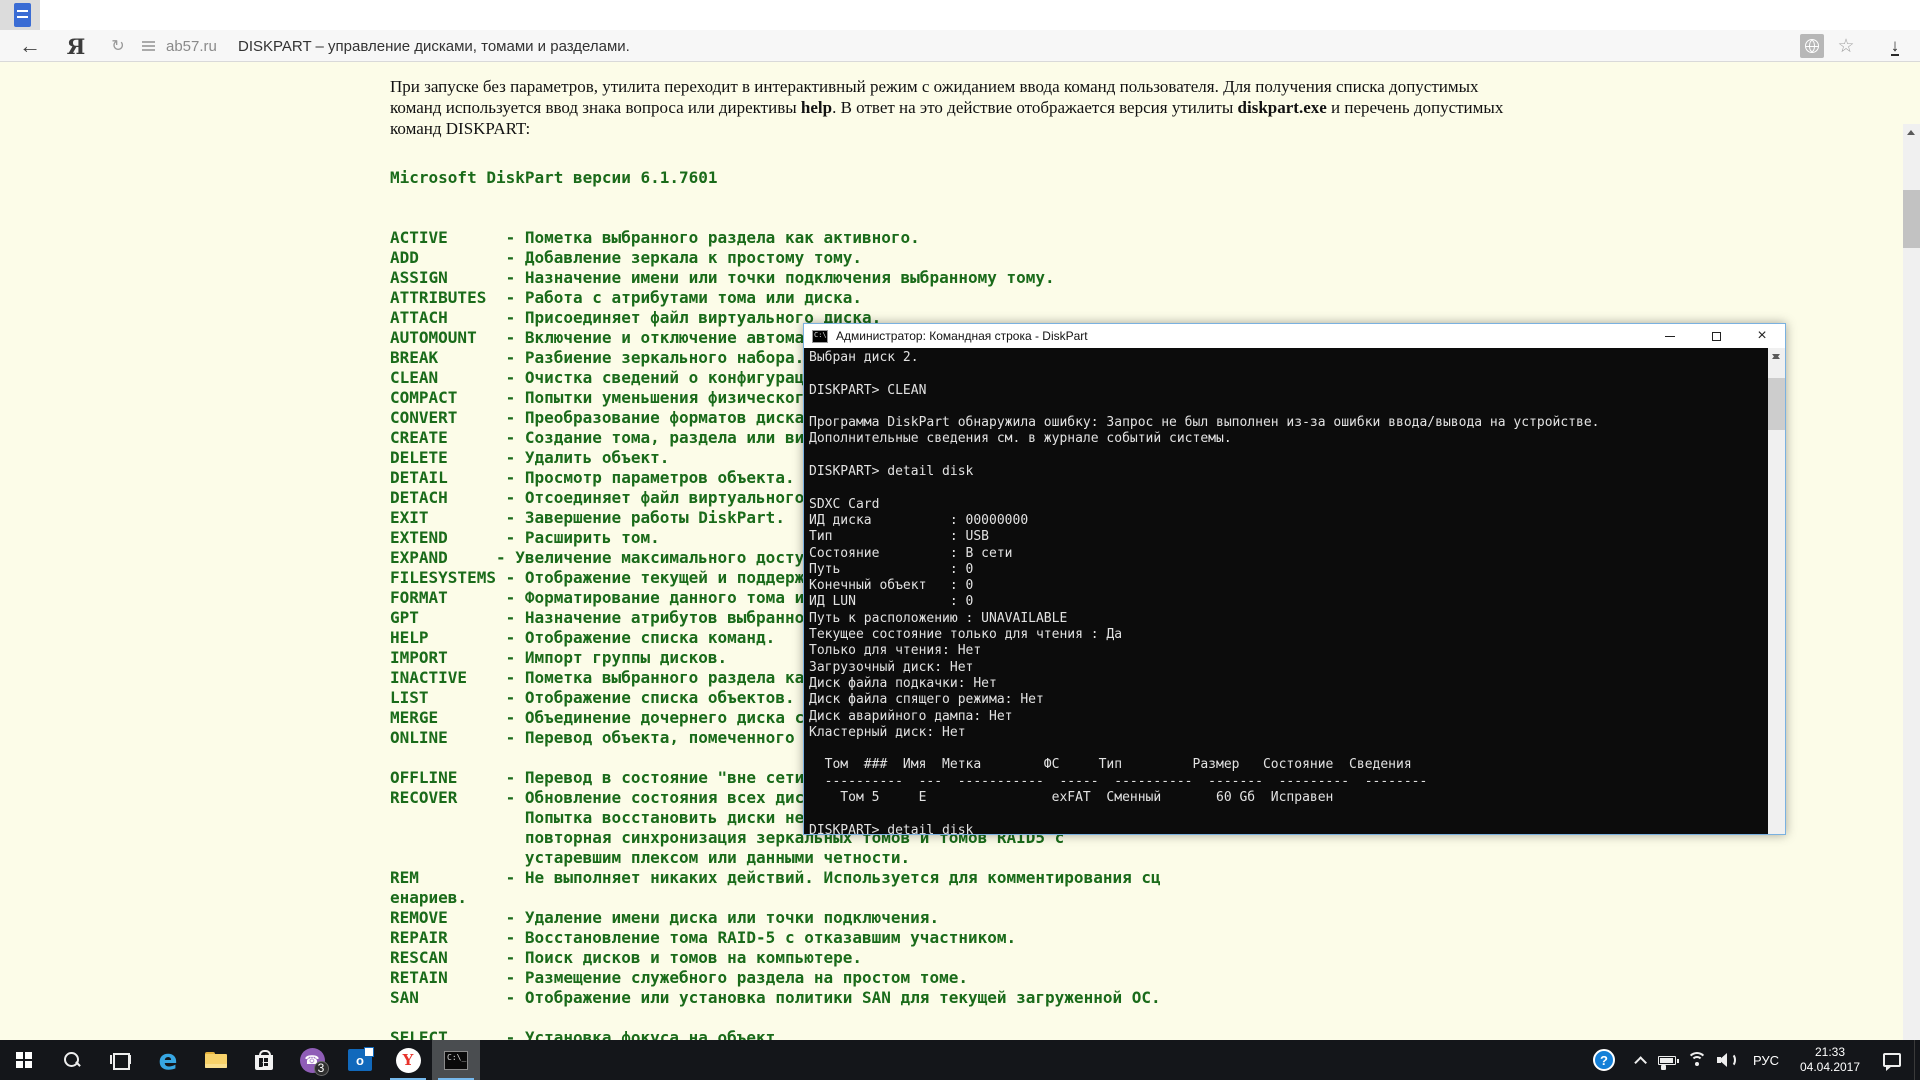  I want to click on language-indicator: РУС, so click(1766, 1060).